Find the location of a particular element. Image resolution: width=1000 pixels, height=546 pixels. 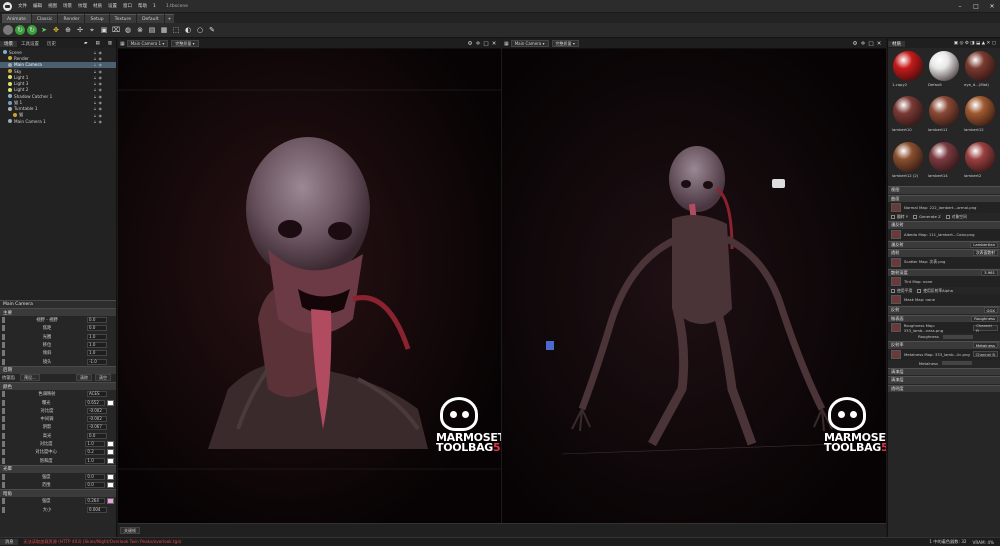

texture-map-slot: Albedo Map: 111_lambert...Color.png is located at coordinates (944, 234).